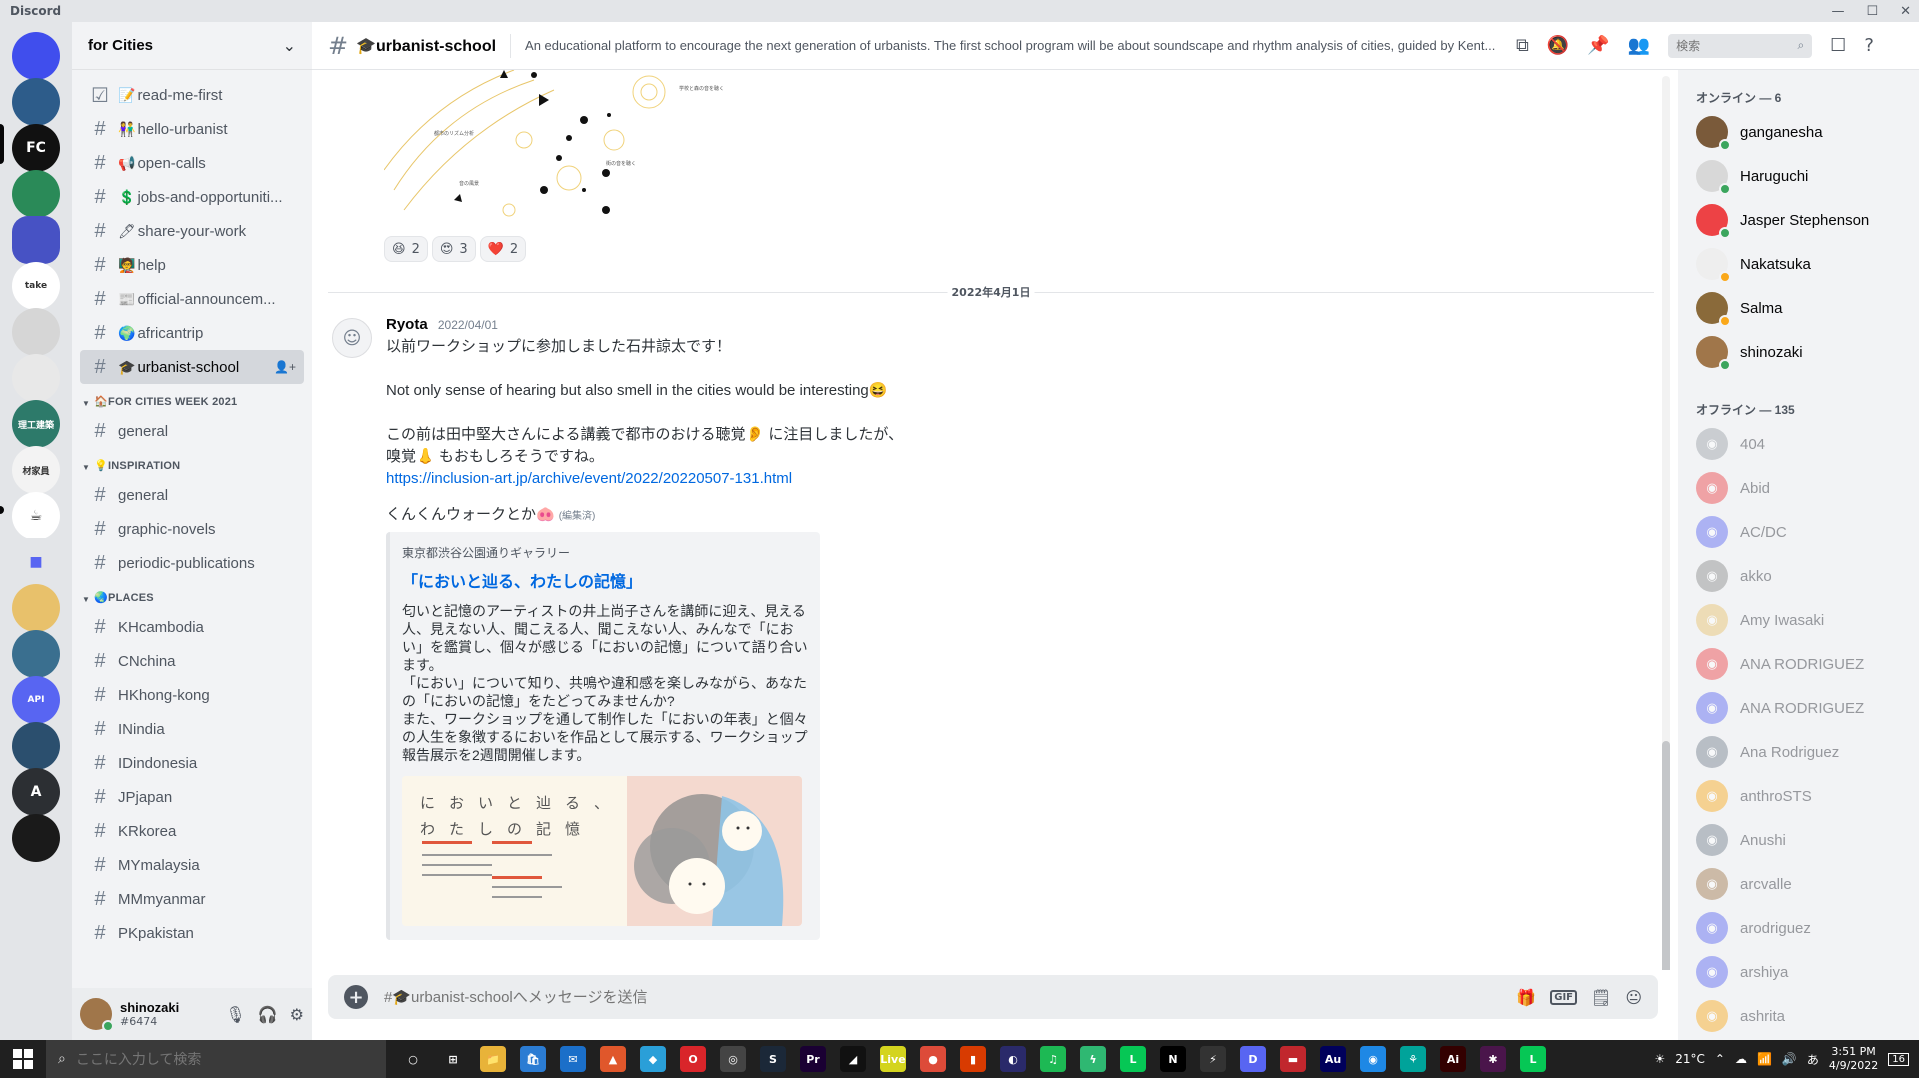 The width and height of the screenshot is (1919, 1078). I want to click on taskbar-app-icon: ✱, so click(1493, 1059).